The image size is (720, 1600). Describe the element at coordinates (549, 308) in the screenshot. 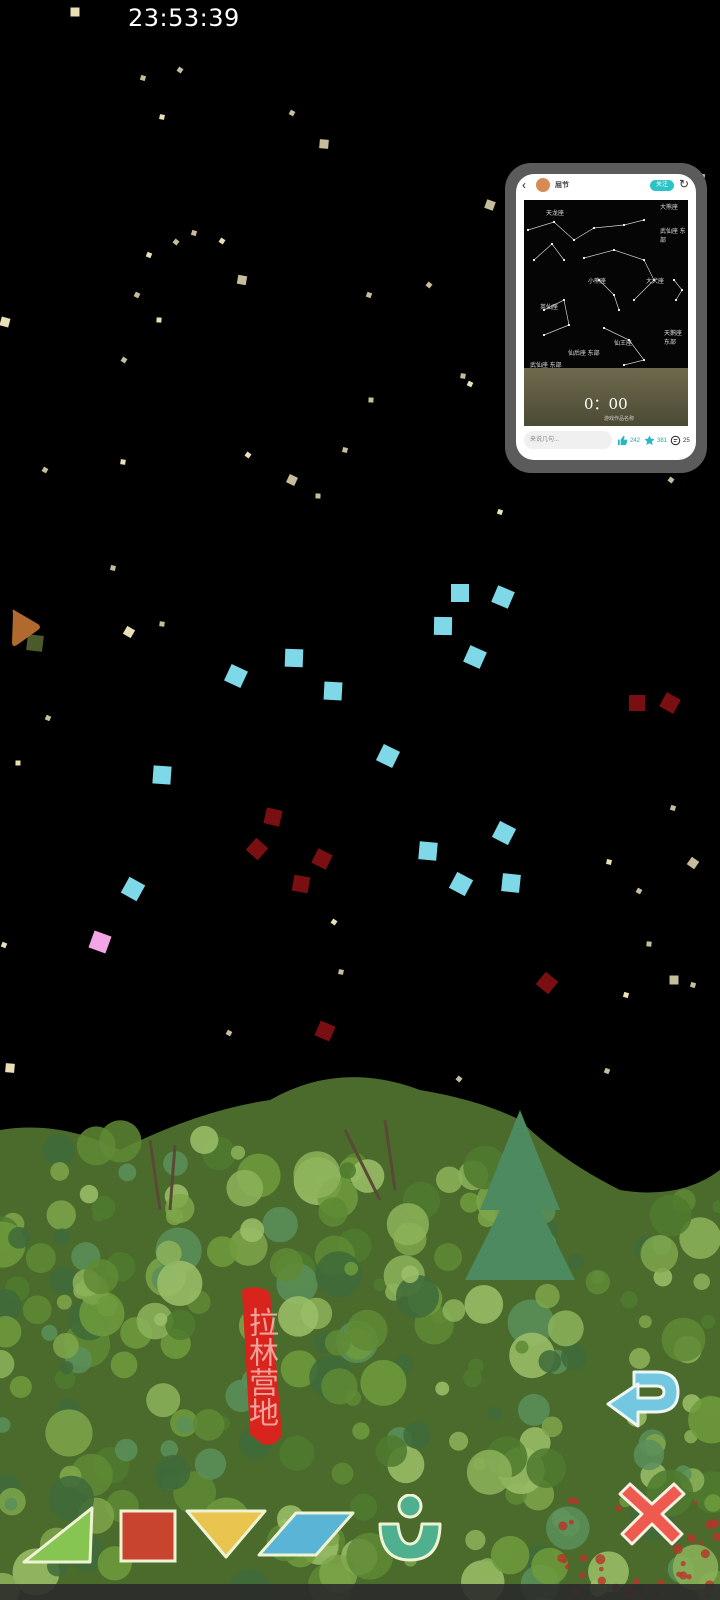

I see `constellation-label: 英仙座` at that location.